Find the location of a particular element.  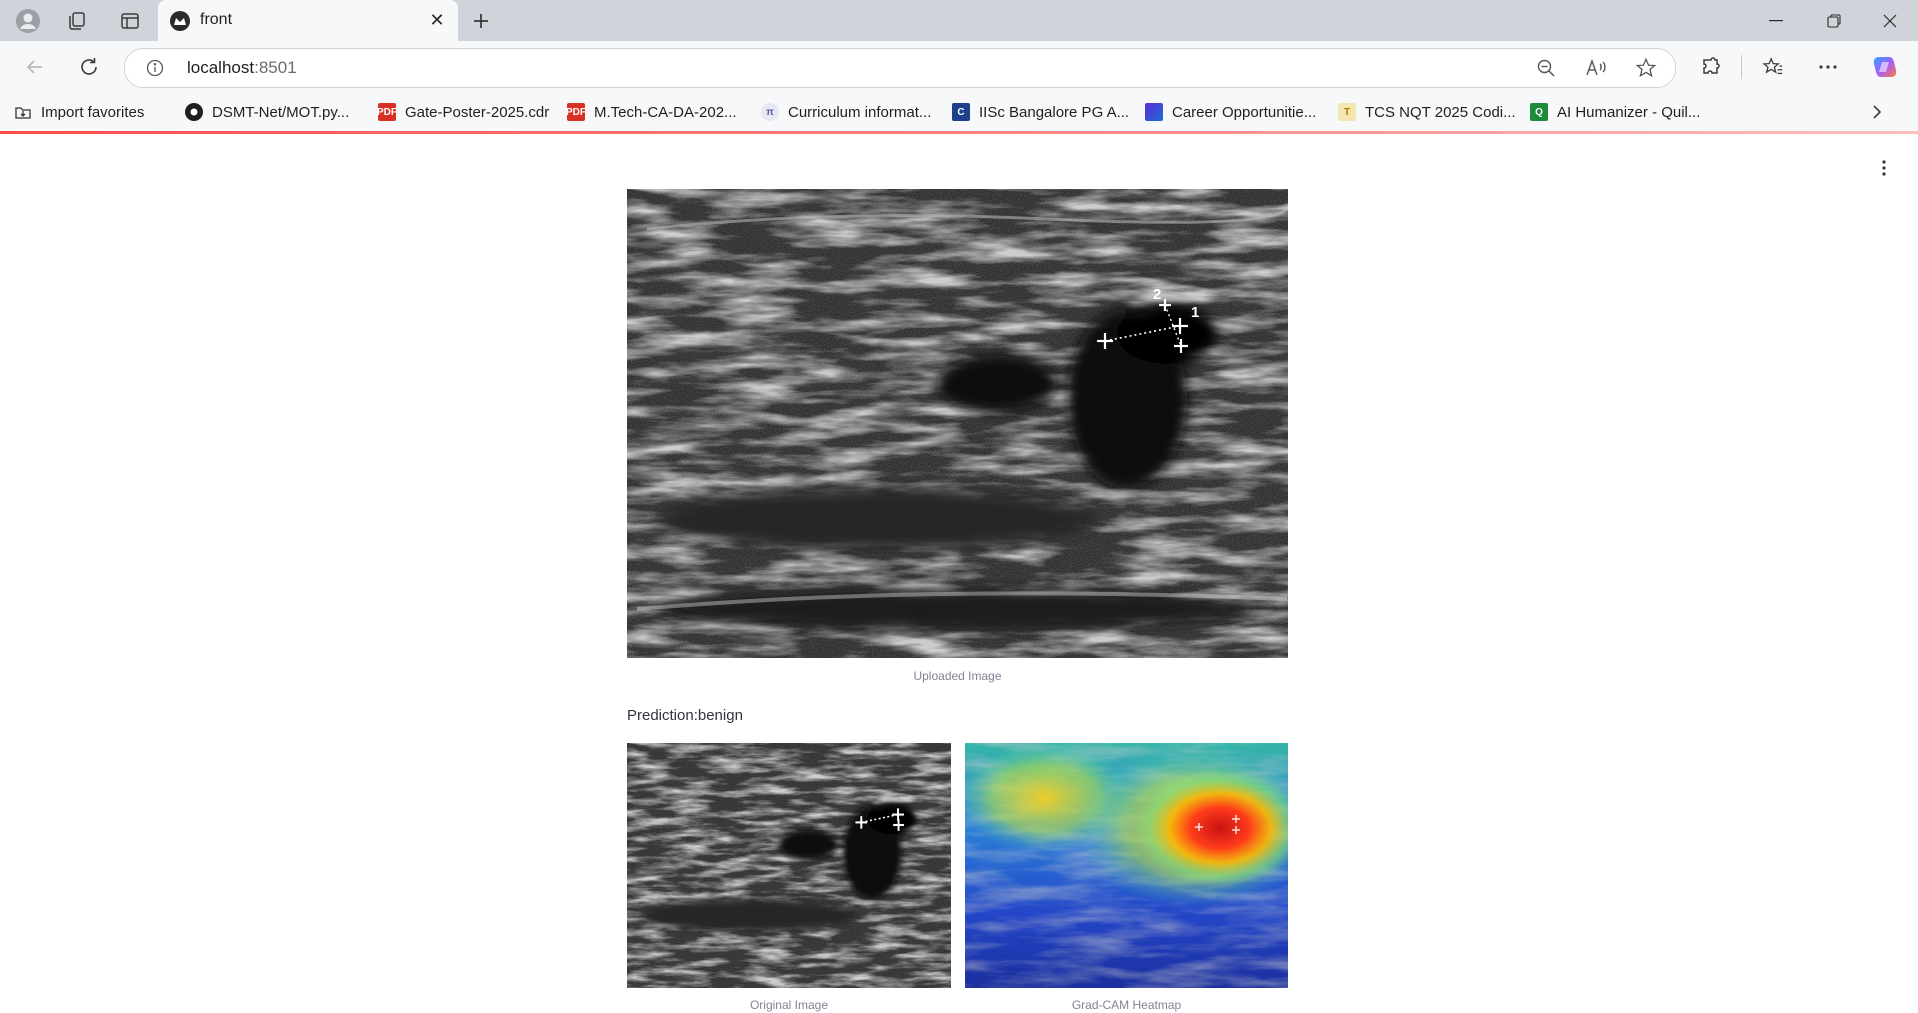

extensions-icon is located at coordinates (1711, 67).